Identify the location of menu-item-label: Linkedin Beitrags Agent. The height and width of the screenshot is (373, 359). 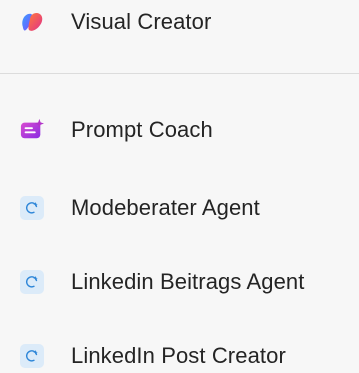
(188, 281).